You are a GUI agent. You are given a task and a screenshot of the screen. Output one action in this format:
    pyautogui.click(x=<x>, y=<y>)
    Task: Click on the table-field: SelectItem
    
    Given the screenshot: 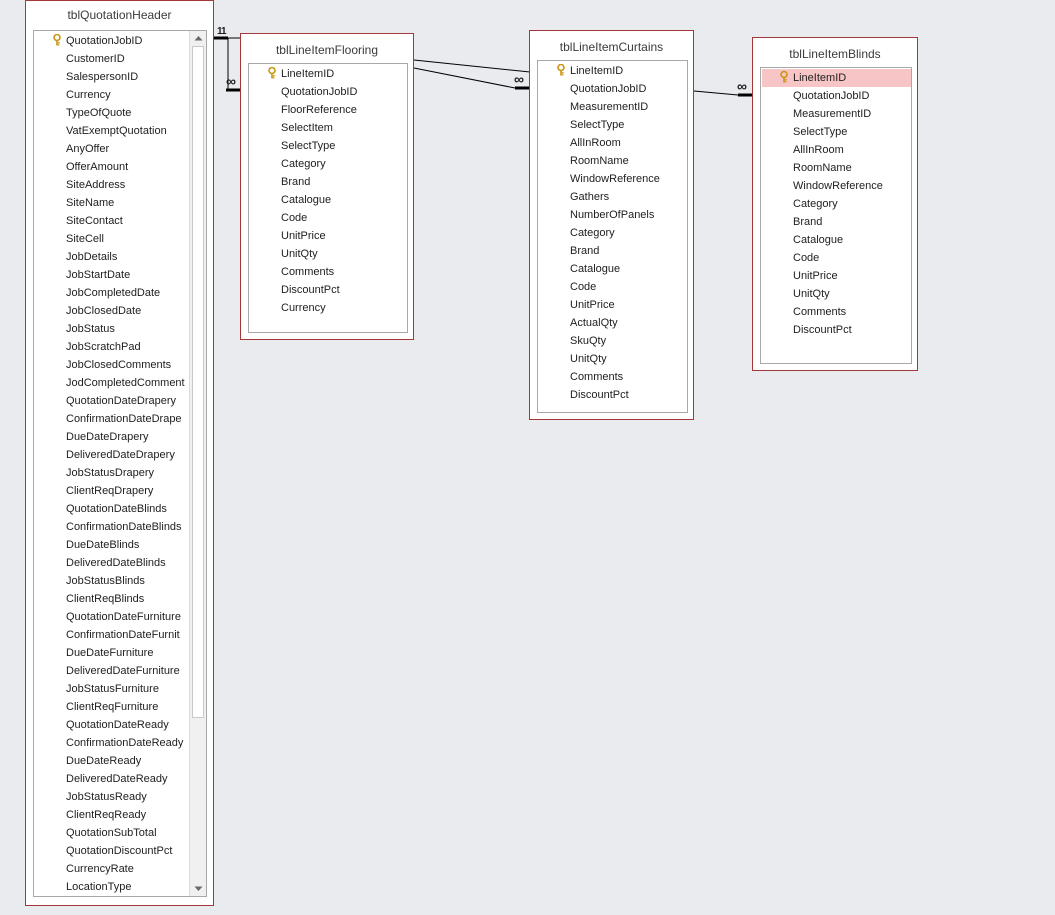 What is the action you would take?
    pyautogui.click(x=328, y=128)
    